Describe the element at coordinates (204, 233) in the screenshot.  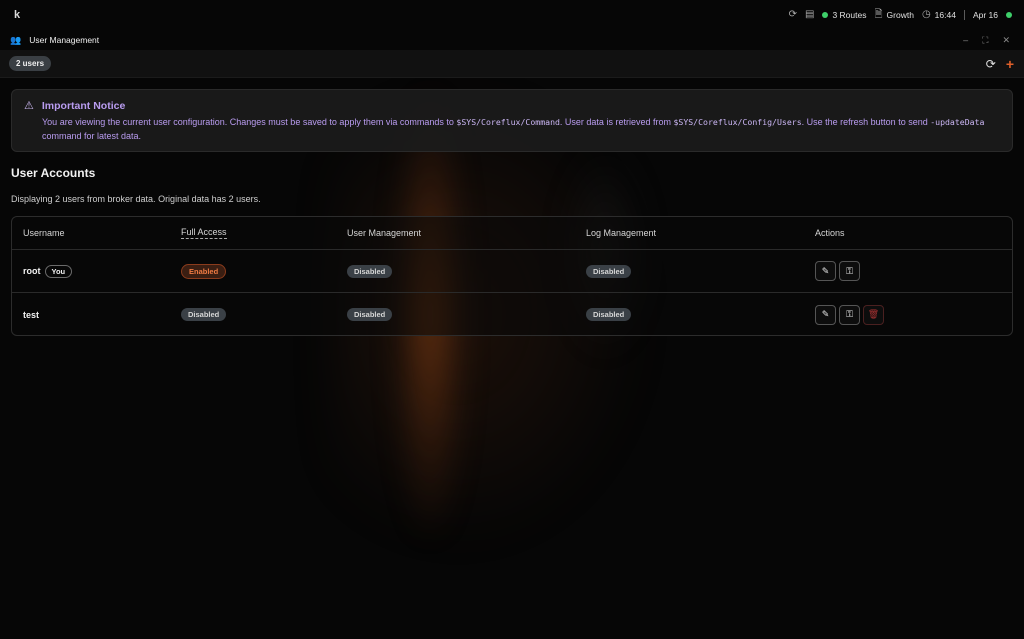
I see `column-header-full-access: Full Access` at that location.